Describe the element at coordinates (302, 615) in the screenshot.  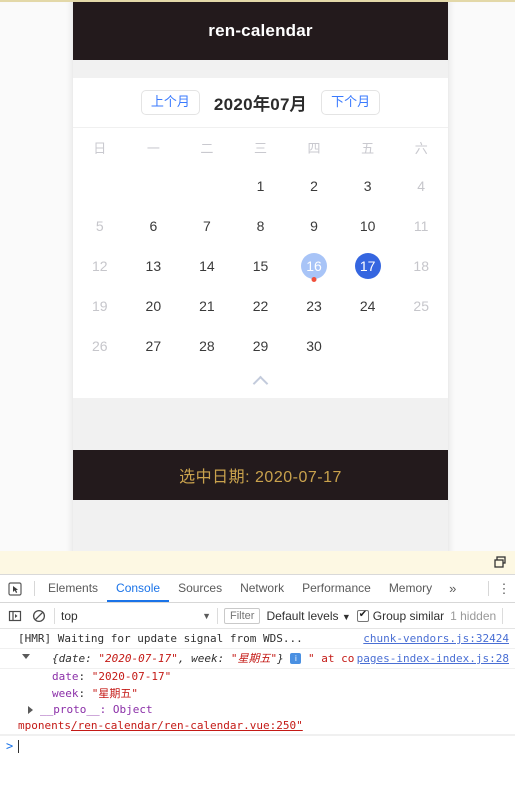
I see `log-levels-label: Default levels` at that location.